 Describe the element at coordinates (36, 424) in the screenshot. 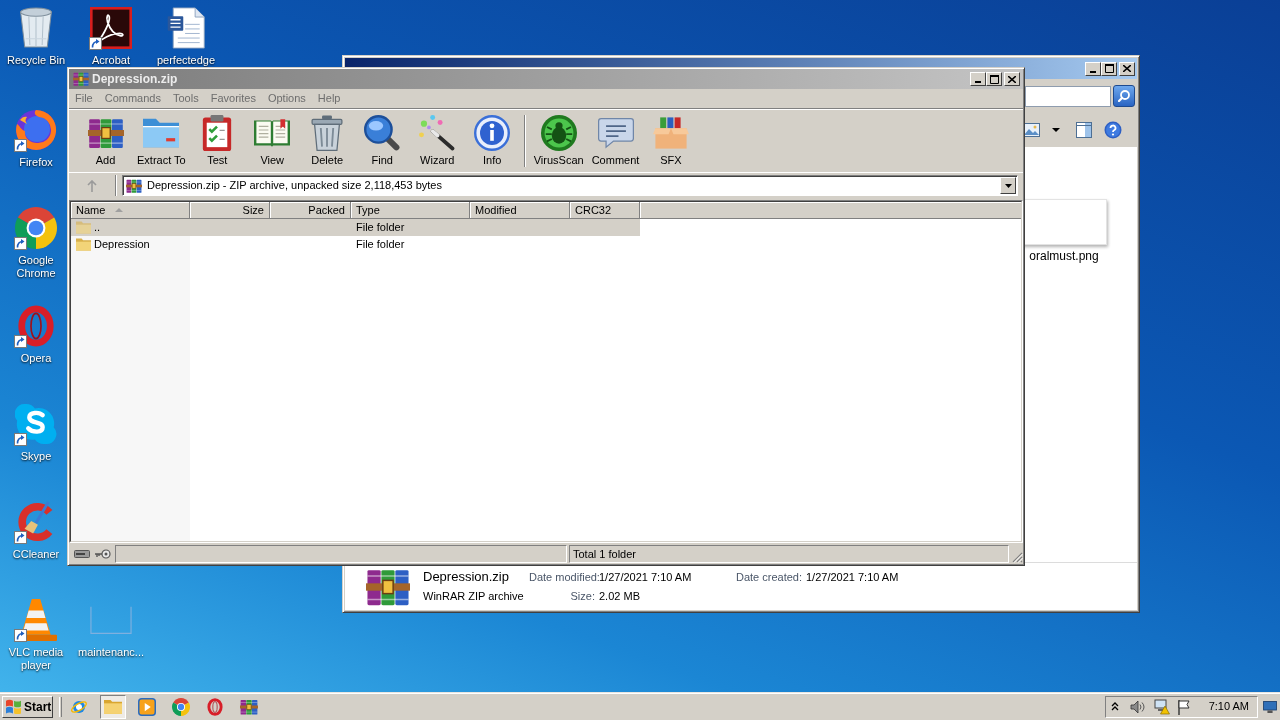

I see `cloud-logo-icon` at that location.